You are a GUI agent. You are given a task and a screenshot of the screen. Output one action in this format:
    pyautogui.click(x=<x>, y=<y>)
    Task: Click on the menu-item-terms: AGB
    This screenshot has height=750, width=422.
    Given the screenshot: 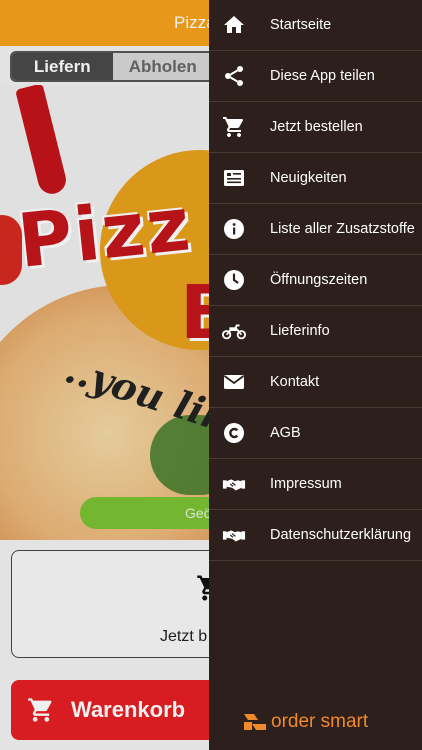 What is the action you would take?
    pyautogui.click(x=315, y=433)
    